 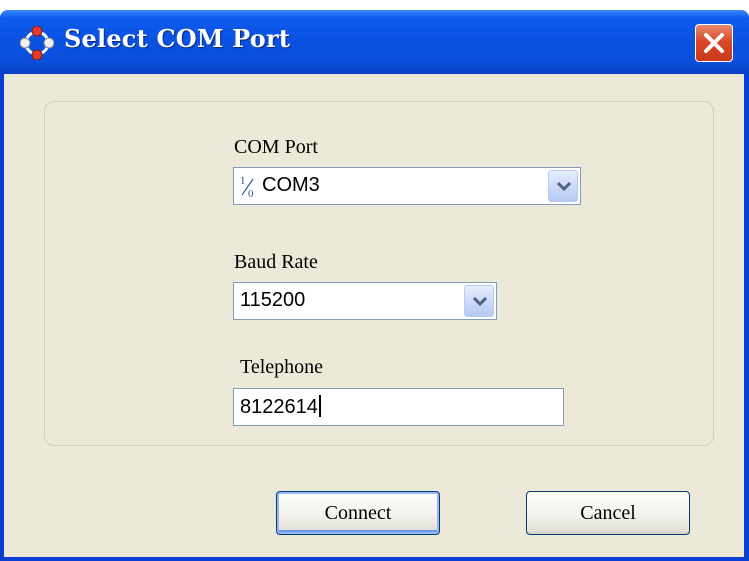 I want to click on svg-text: I, so click(x=243, y=181).